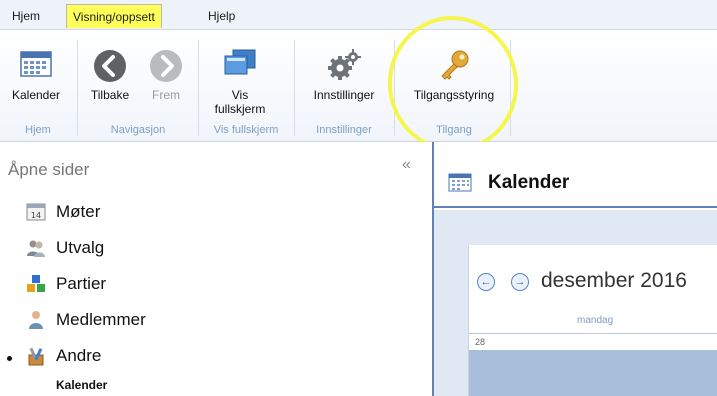  What do you see at coordinates (240, 62) in the screenshot?
I see `fullscreen-monitor-icon` at bounding box center [240, 62].